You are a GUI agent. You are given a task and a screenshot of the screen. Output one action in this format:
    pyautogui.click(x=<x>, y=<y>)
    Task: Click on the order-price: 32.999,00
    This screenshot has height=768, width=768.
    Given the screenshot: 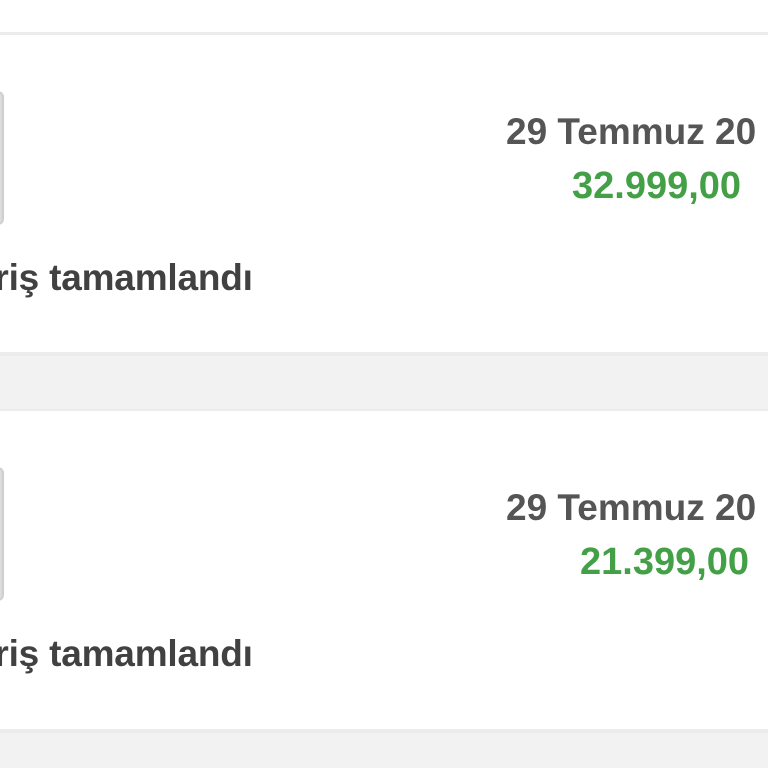 What is the action you would take?
    pyautogui.click(x=657, y=186)
    